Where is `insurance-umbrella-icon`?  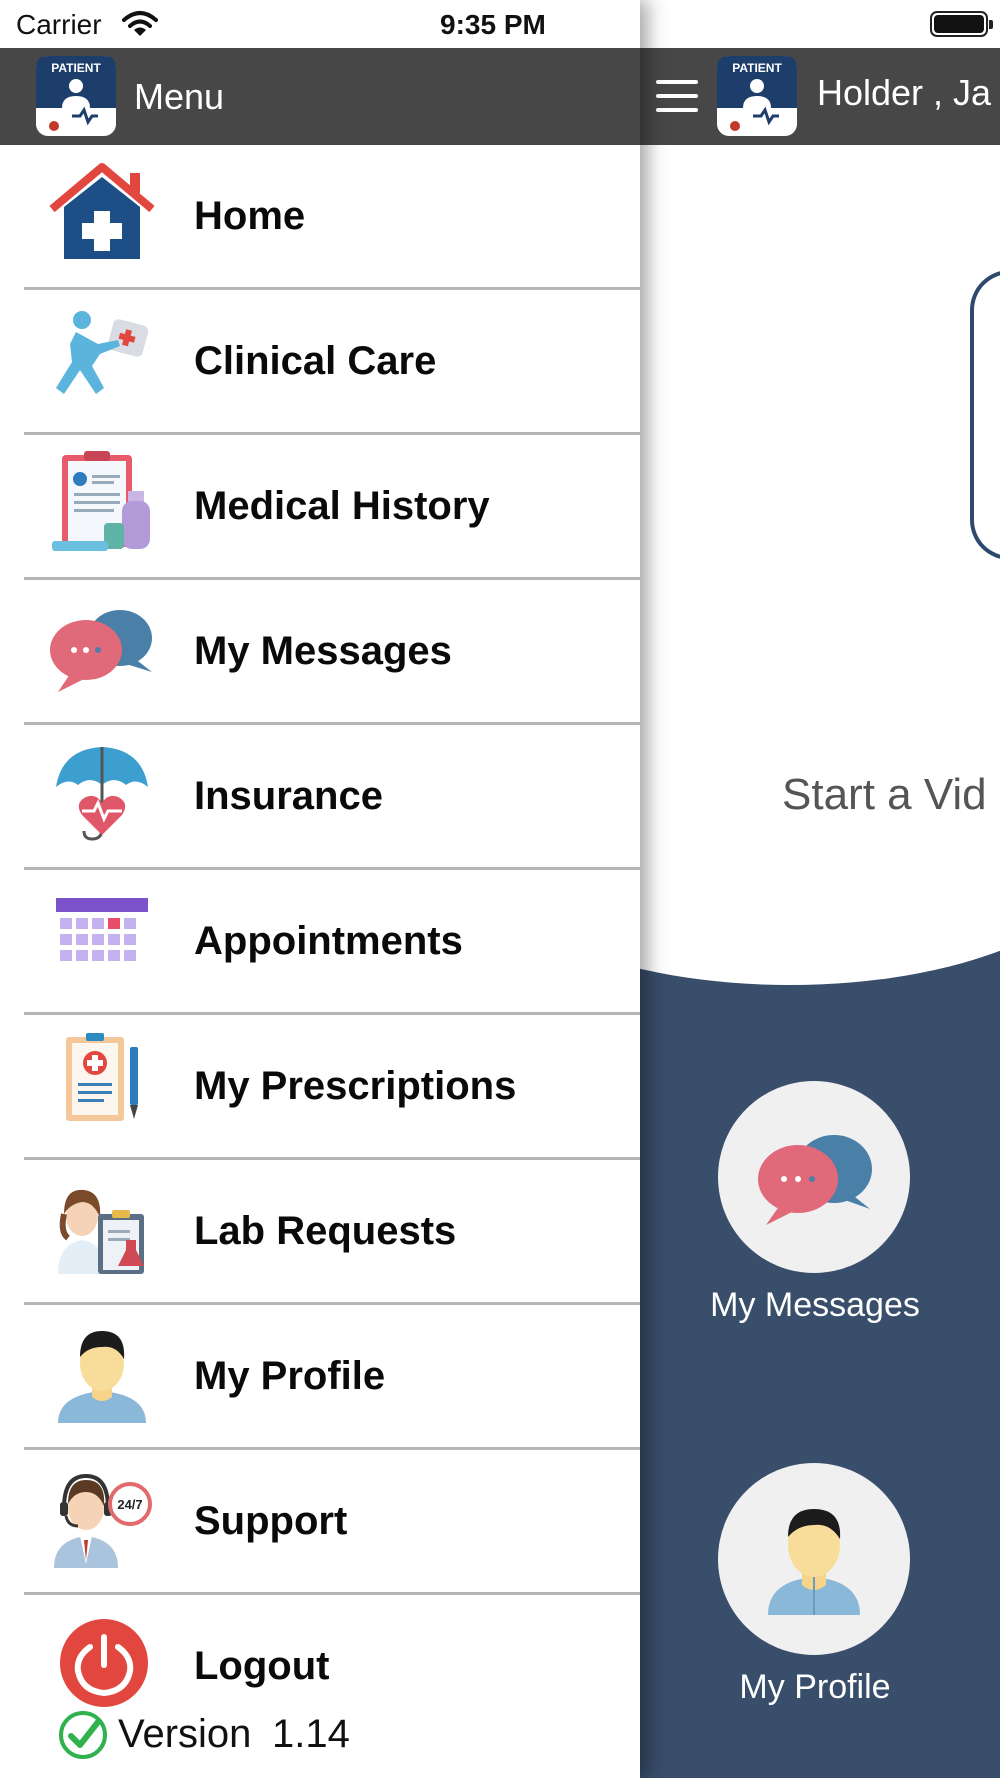
insurance-umbrella-icon is located at coordinates (102, 794).